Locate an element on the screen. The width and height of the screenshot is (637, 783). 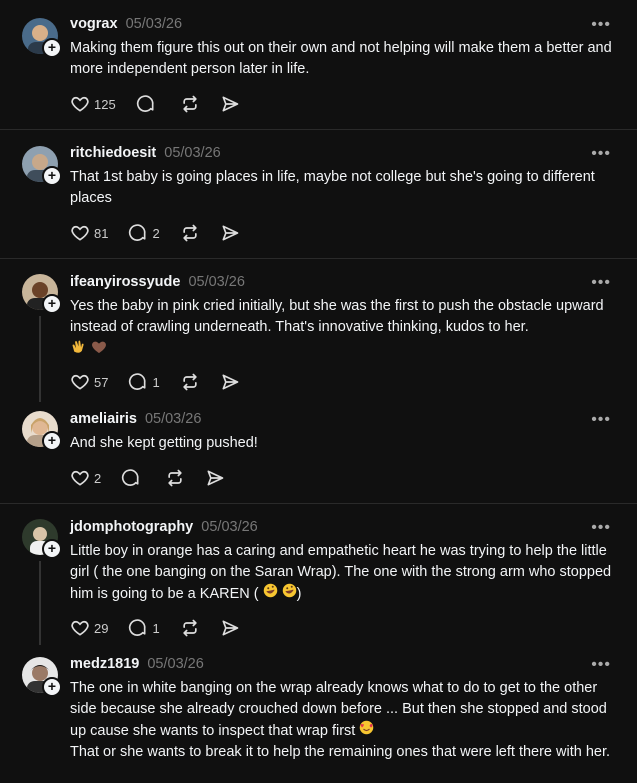
brown-heart-emoji-icon is located at coordinates (99, 350).